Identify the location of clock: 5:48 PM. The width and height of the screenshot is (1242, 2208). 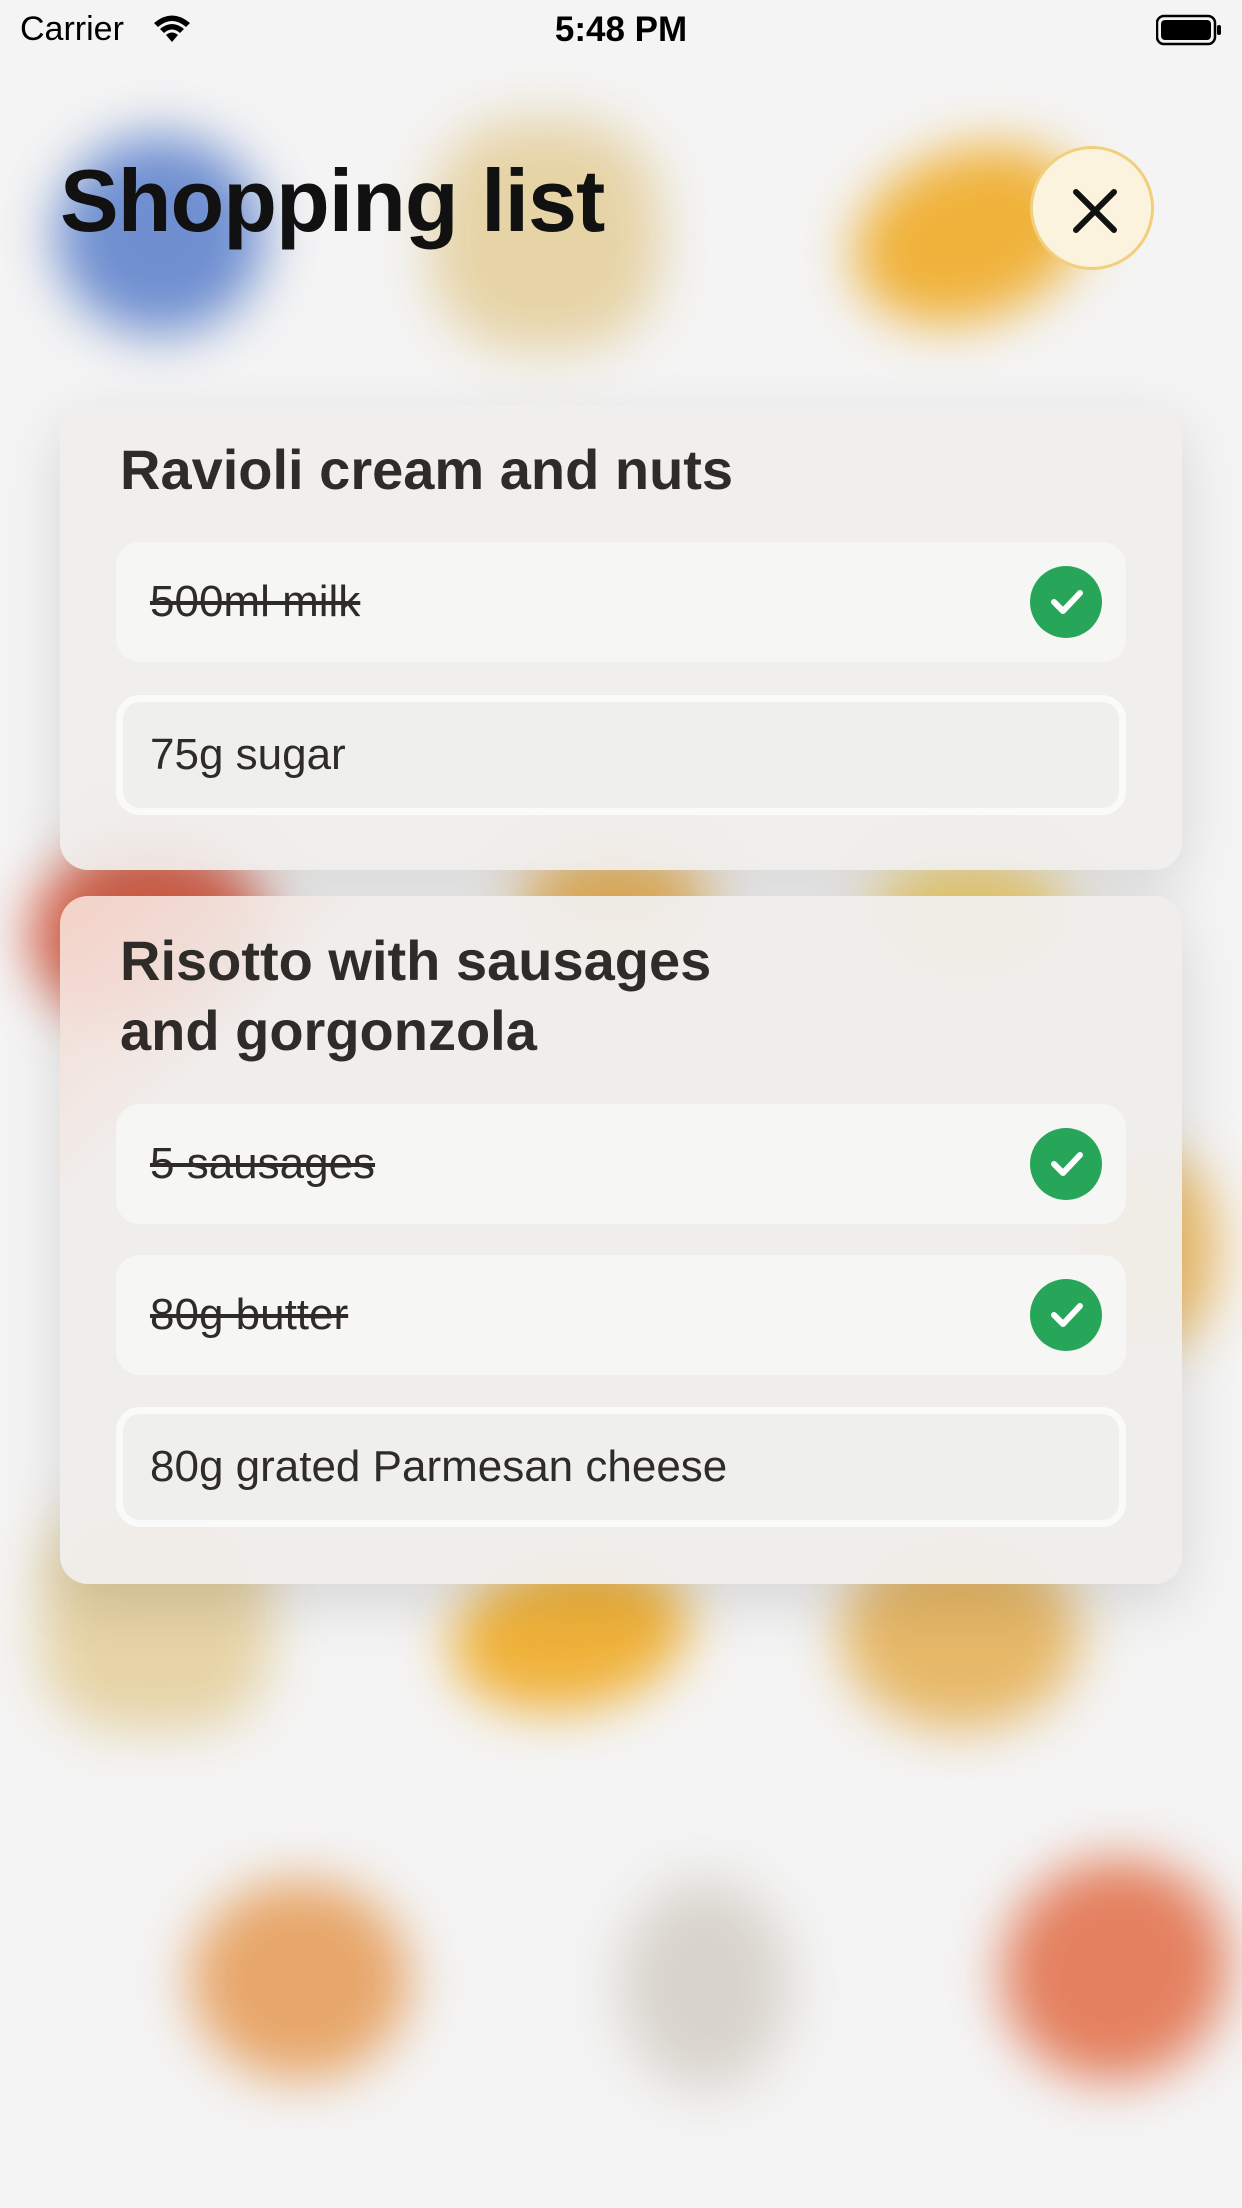
(621, 29).